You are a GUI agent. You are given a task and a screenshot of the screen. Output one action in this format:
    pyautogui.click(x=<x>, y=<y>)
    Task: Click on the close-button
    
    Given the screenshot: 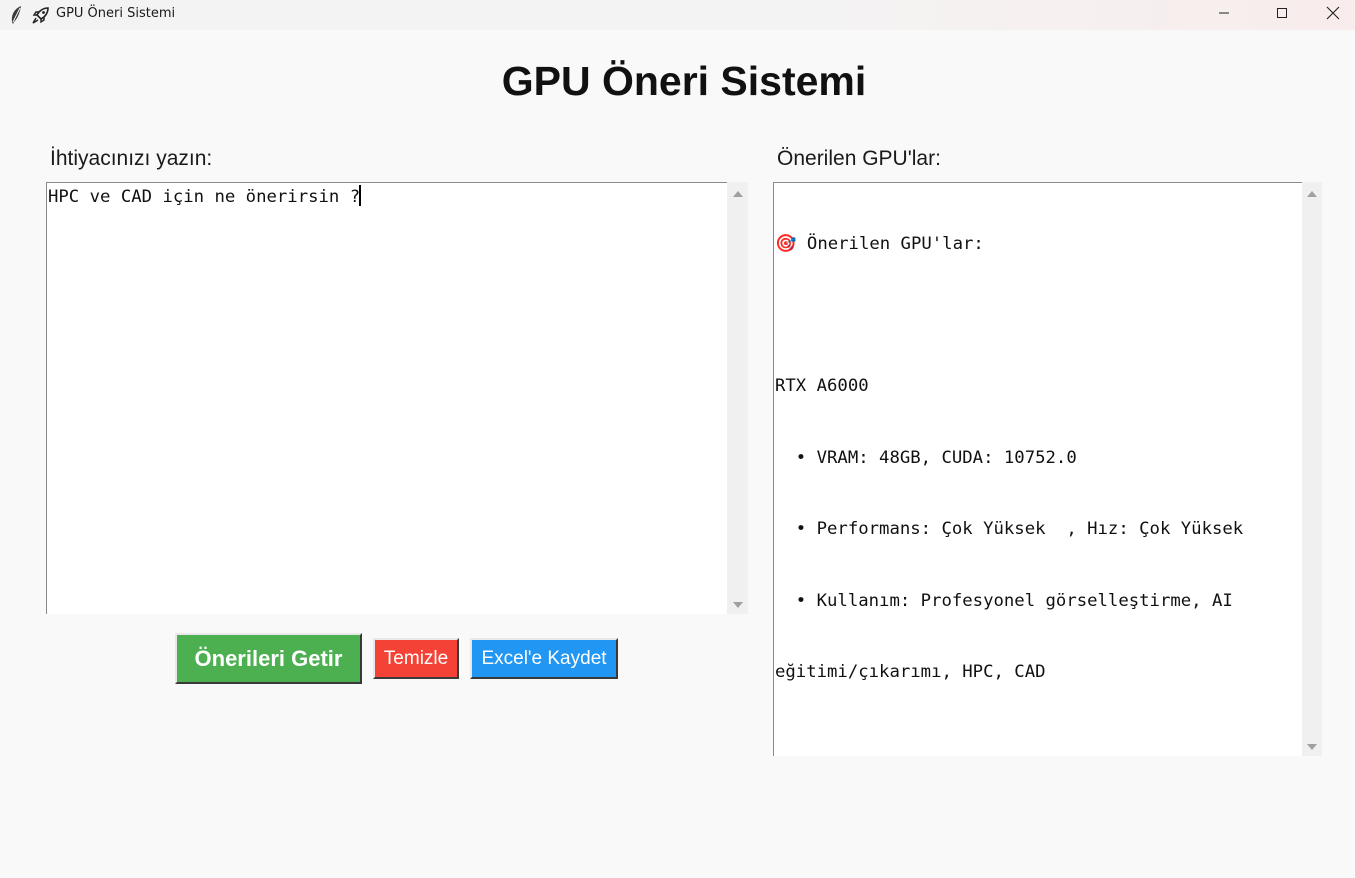 What is the action you would take?
    pyautogui.click(x=1333, y=15)
    